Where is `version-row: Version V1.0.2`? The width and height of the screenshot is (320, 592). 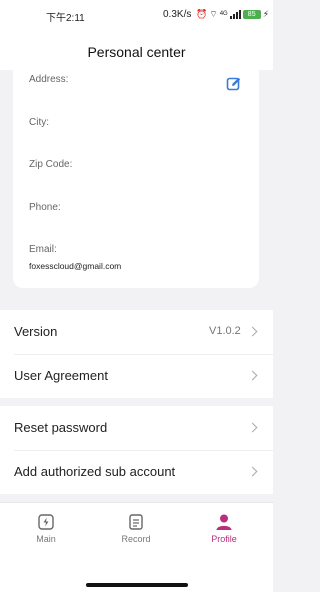 version-row: Version V1.0.2 is located at coordinates (136, 332).